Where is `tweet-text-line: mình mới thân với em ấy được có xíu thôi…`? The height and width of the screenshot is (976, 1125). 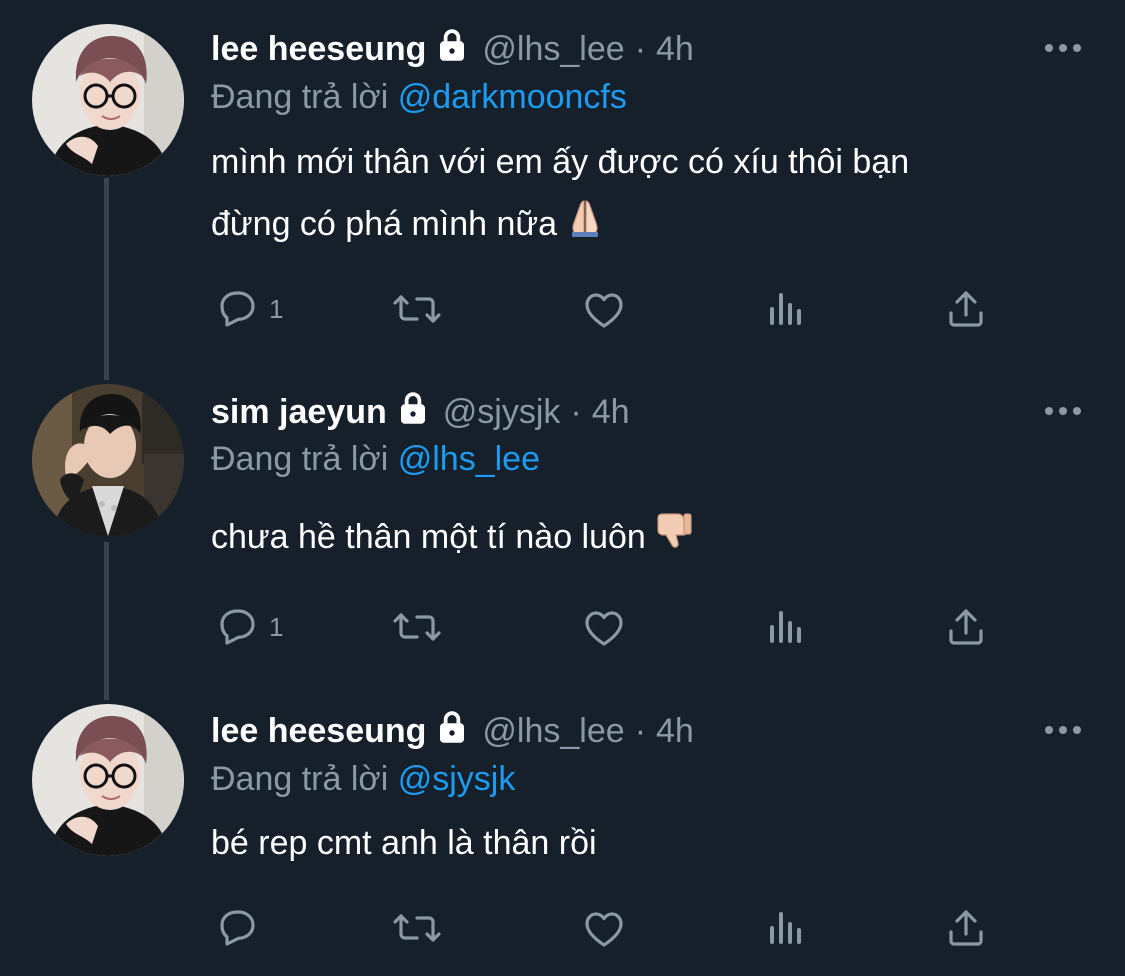
tweet-text-line: mình mới thân với em ấy được có xíu thôi… is located at coordinates (560, 162).